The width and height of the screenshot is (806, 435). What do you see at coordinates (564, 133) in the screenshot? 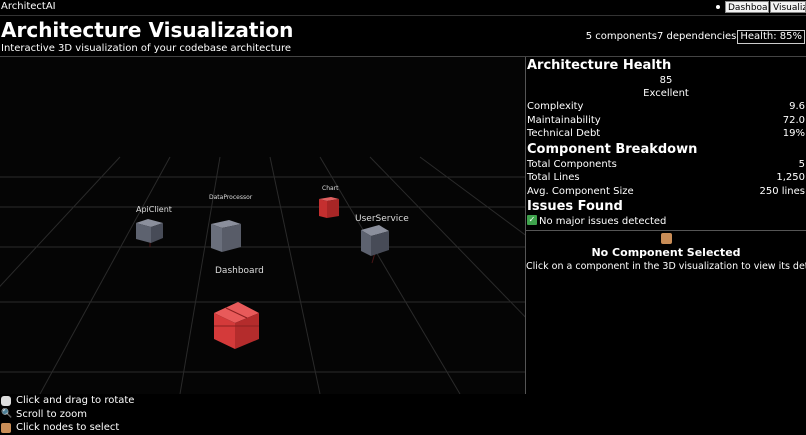
I see `metric-label: Technical Debt` at bounding box center [564, 133].